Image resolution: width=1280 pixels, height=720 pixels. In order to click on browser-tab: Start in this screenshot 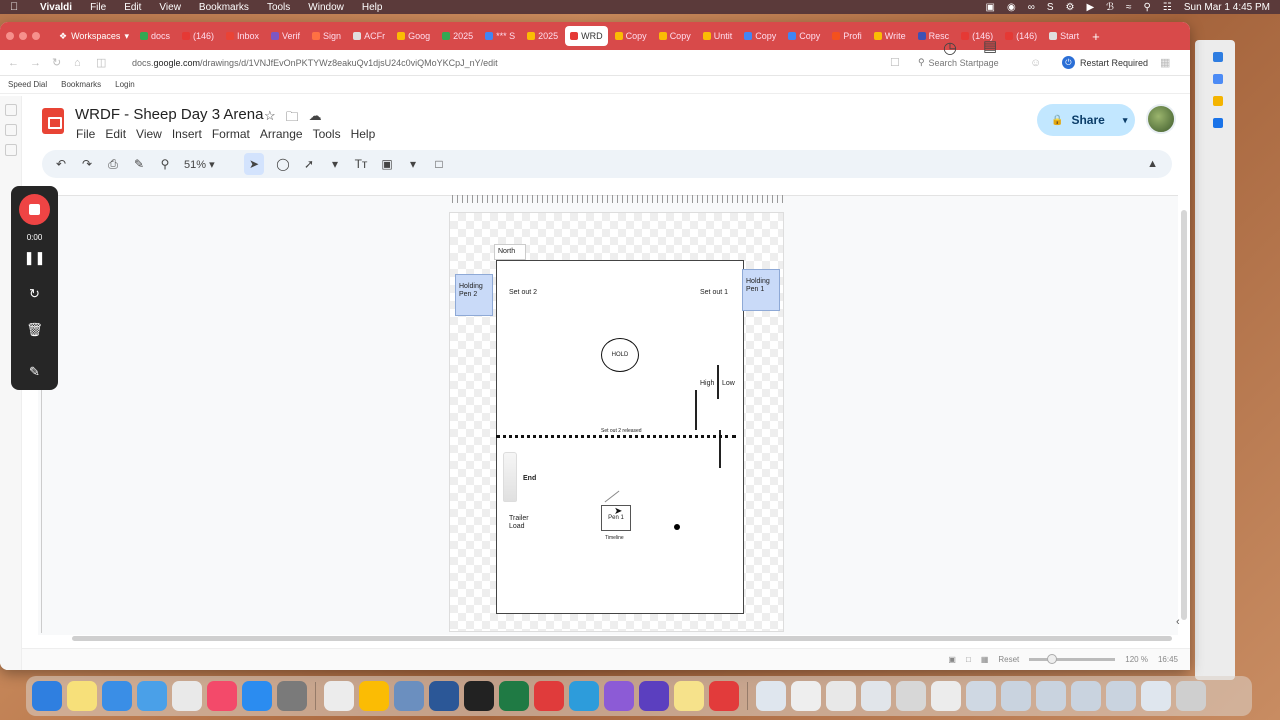, I will do `click(1064, 36)`.